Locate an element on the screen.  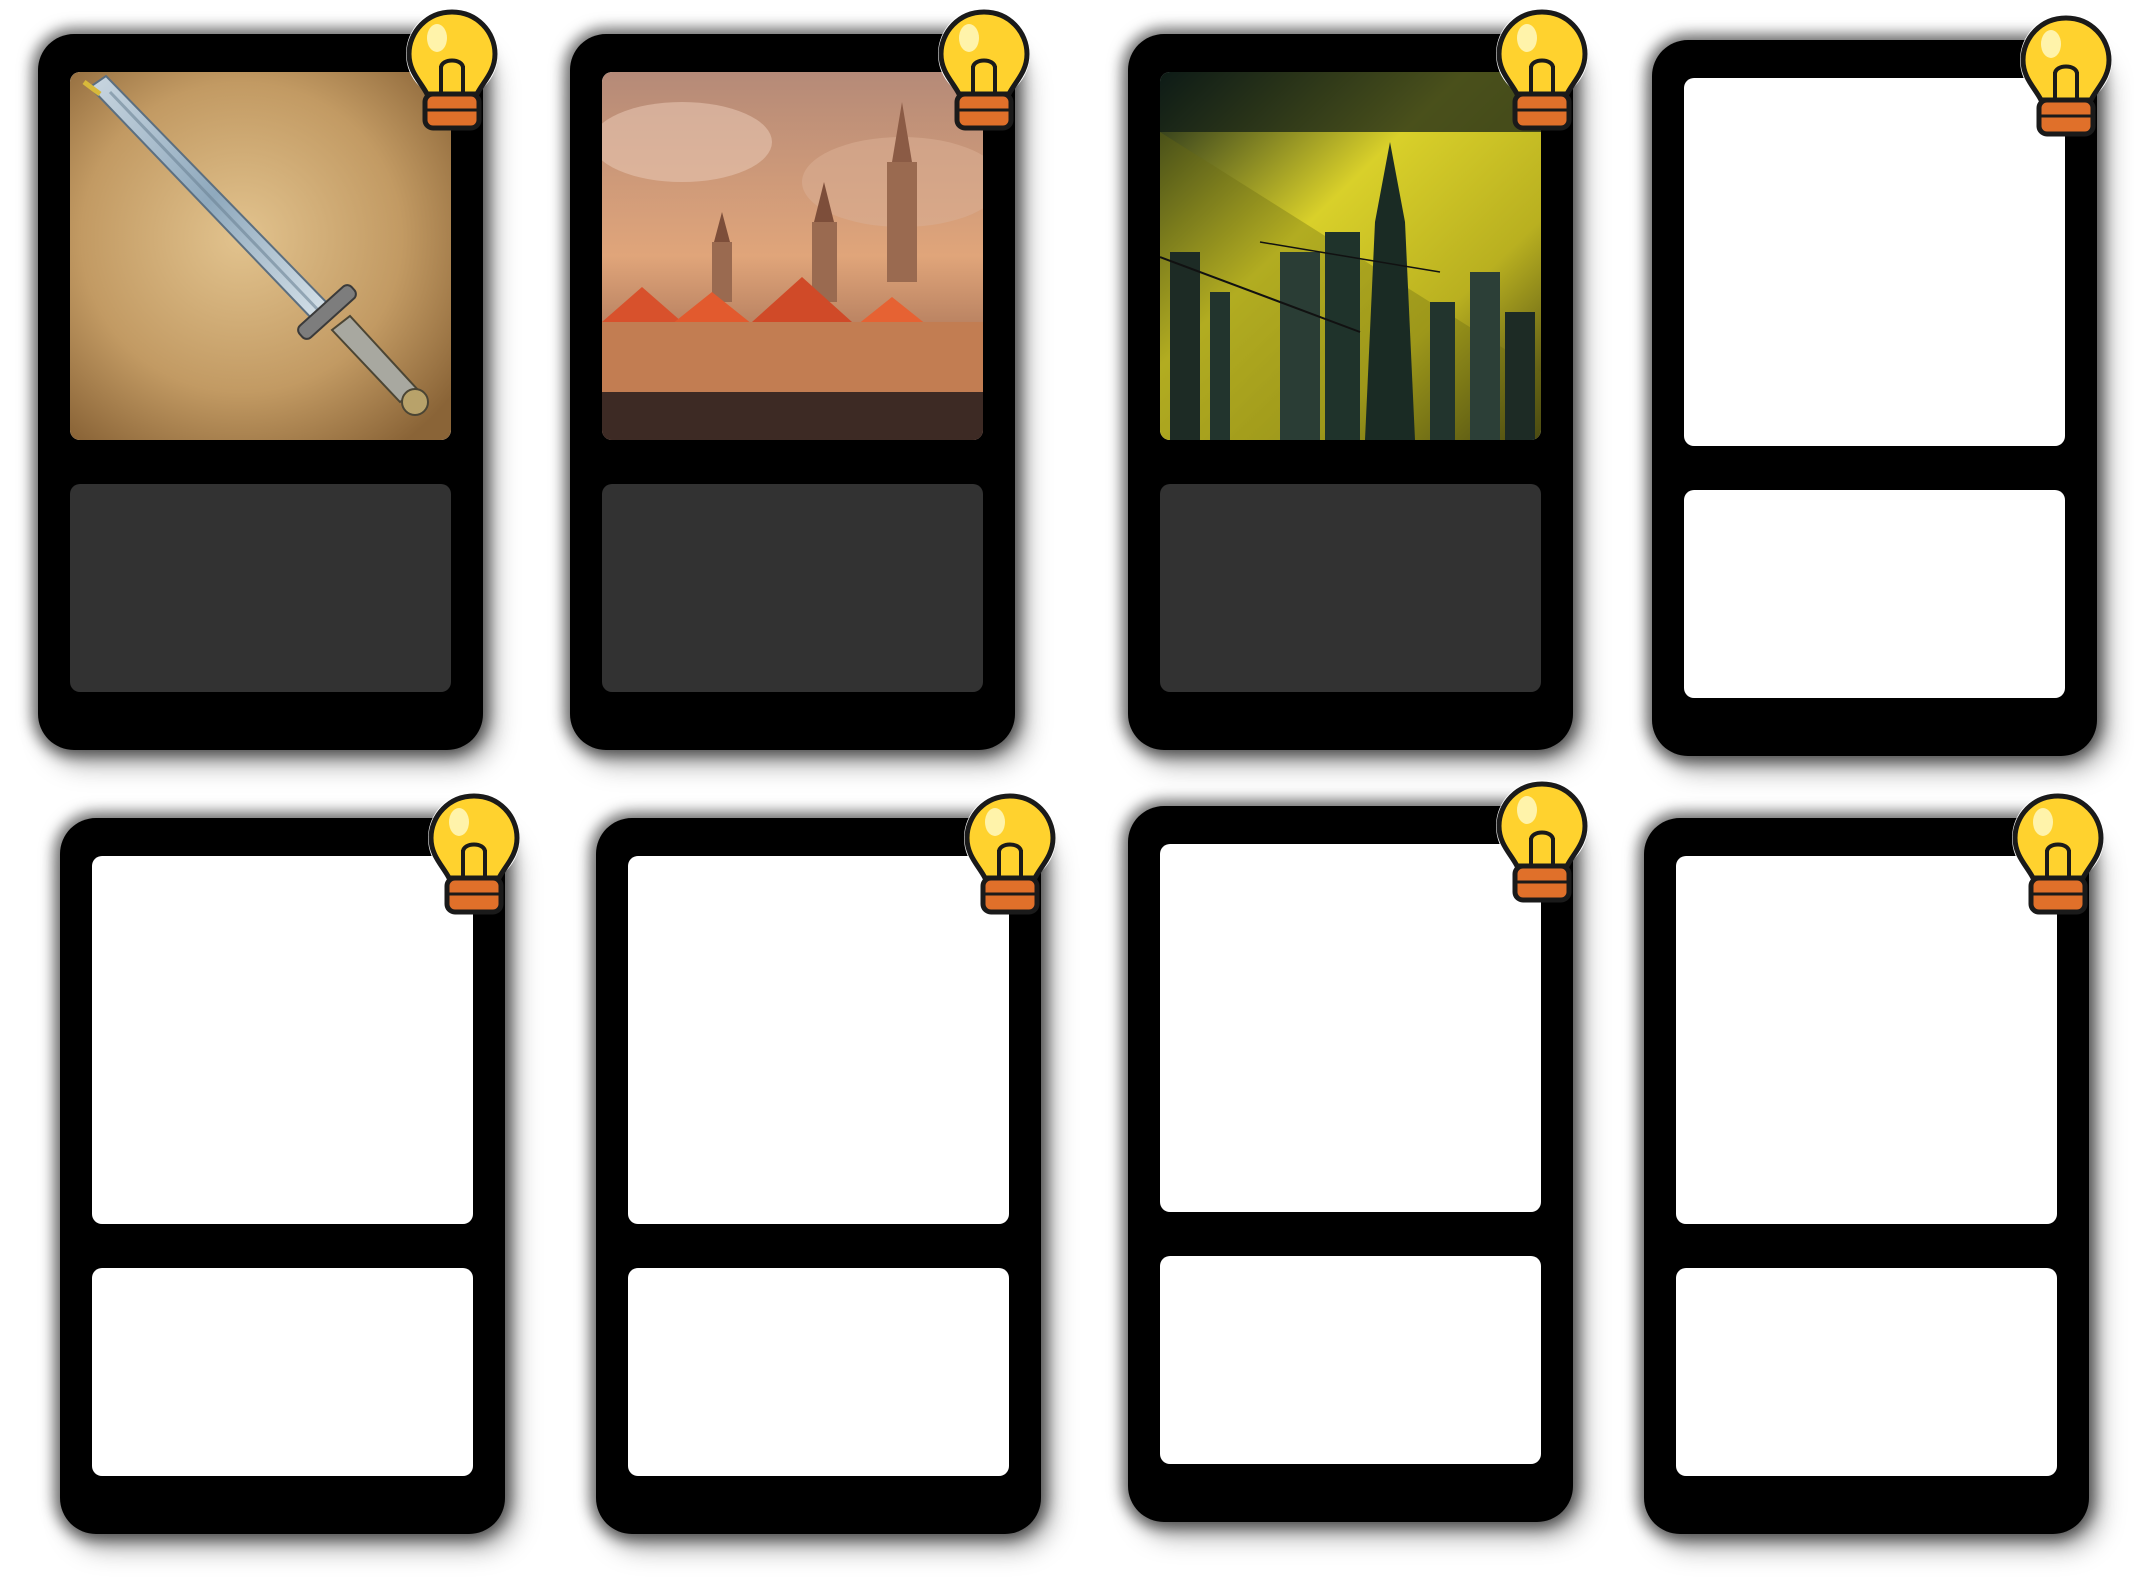
card-sword is located at coordinates (265, 382).